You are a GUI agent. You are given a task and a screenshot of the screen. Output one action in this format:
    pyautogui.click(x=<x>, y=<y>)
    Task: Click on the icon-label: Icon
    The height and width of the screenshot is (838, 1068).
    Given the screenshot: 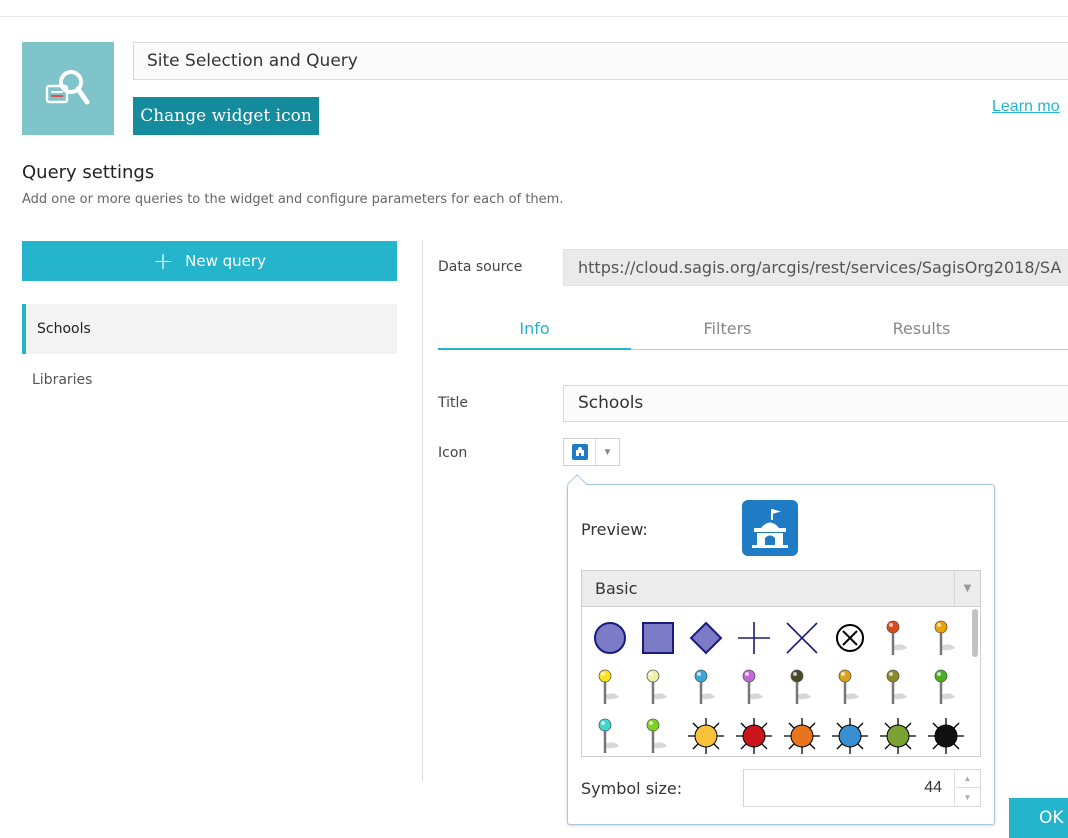 What is the action you would take?
    pyautogui.click(x=453, y=453)
    